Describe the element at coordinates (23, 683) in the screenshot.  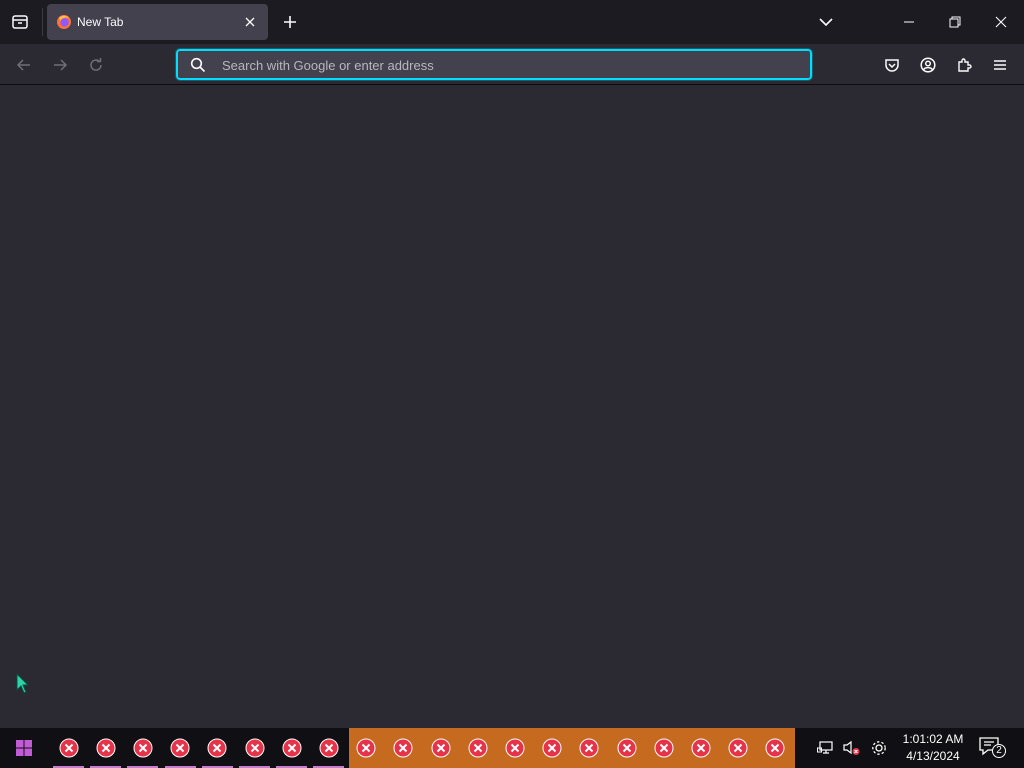
I see `mouse-cursor-icon` at that location.